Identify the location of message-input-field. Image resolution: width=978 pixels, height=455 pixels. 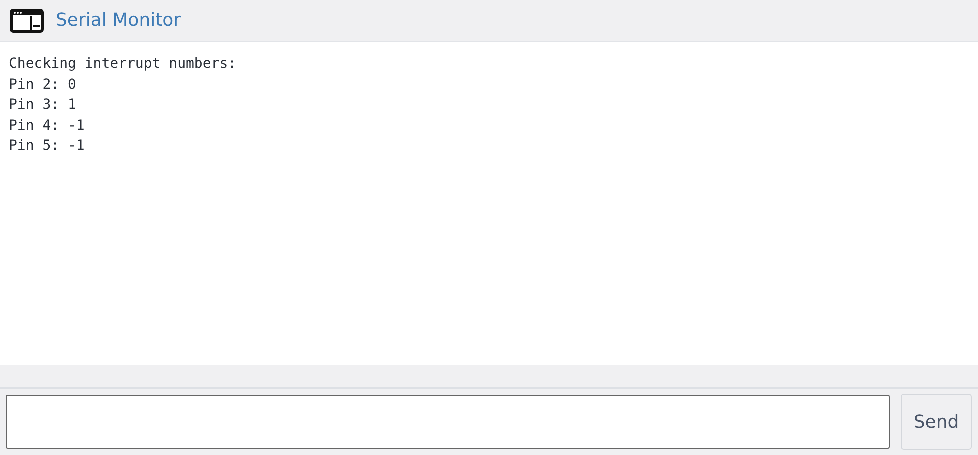
(448, 422).